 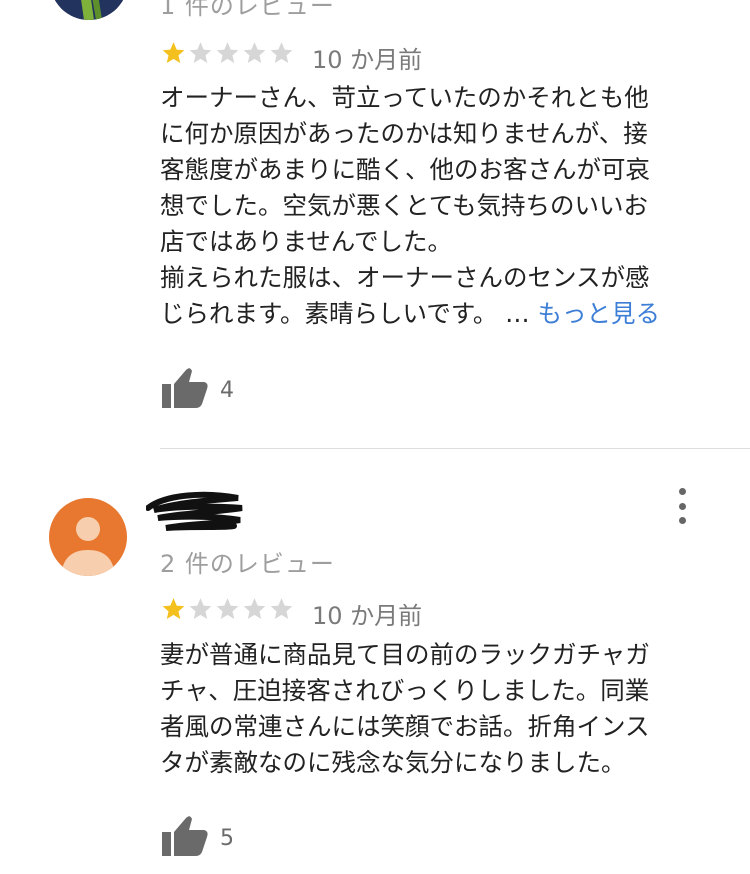 I want to click on redacted-reviewer-name, so click(x=194, y=511).